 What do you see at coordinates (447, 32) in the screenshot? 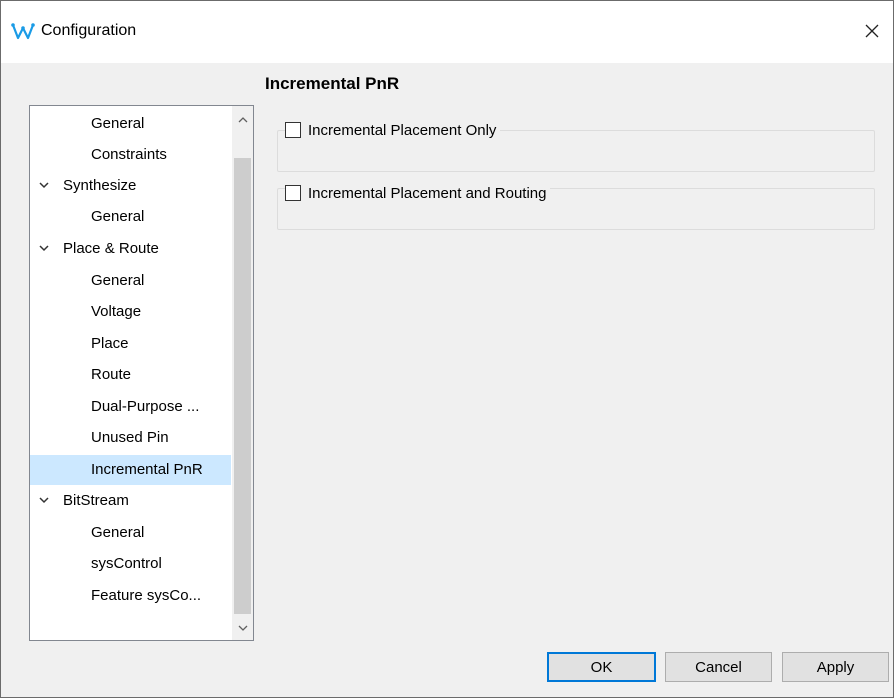
I see `title-bar: Configuration` at bounding box center [447, 32].